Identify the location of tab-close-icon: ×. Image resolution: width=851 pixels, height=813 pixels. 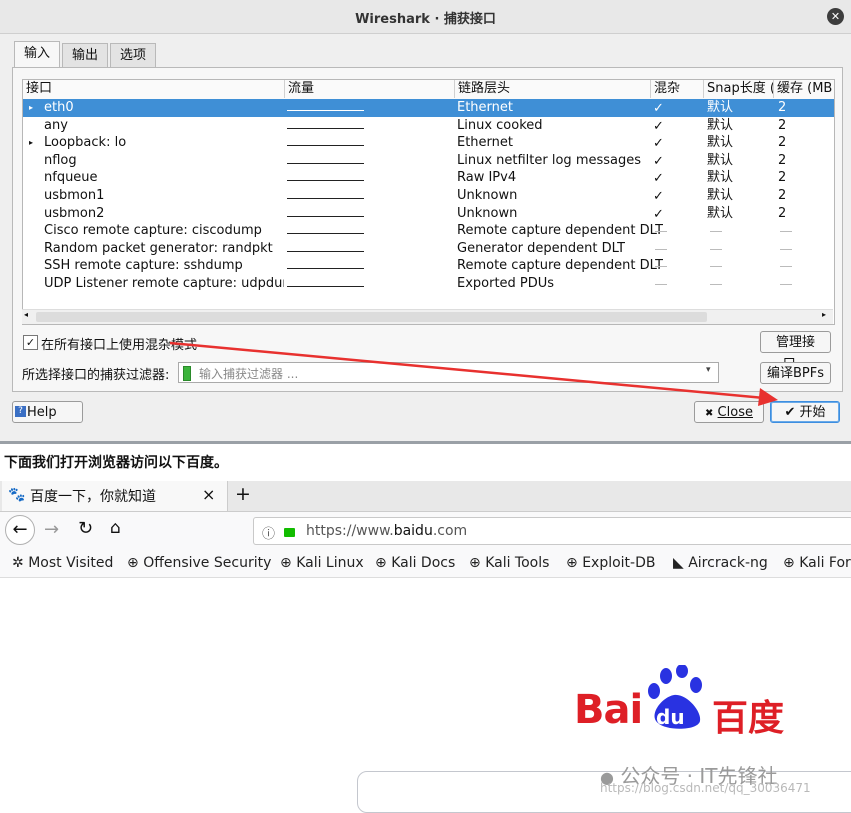
(208, 494).